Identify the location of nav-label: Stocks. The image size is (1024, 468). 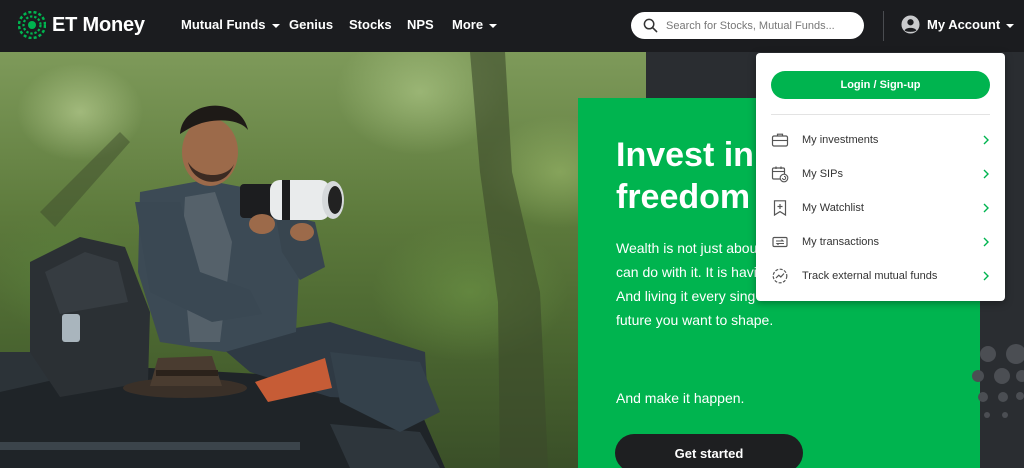
(370, 24).